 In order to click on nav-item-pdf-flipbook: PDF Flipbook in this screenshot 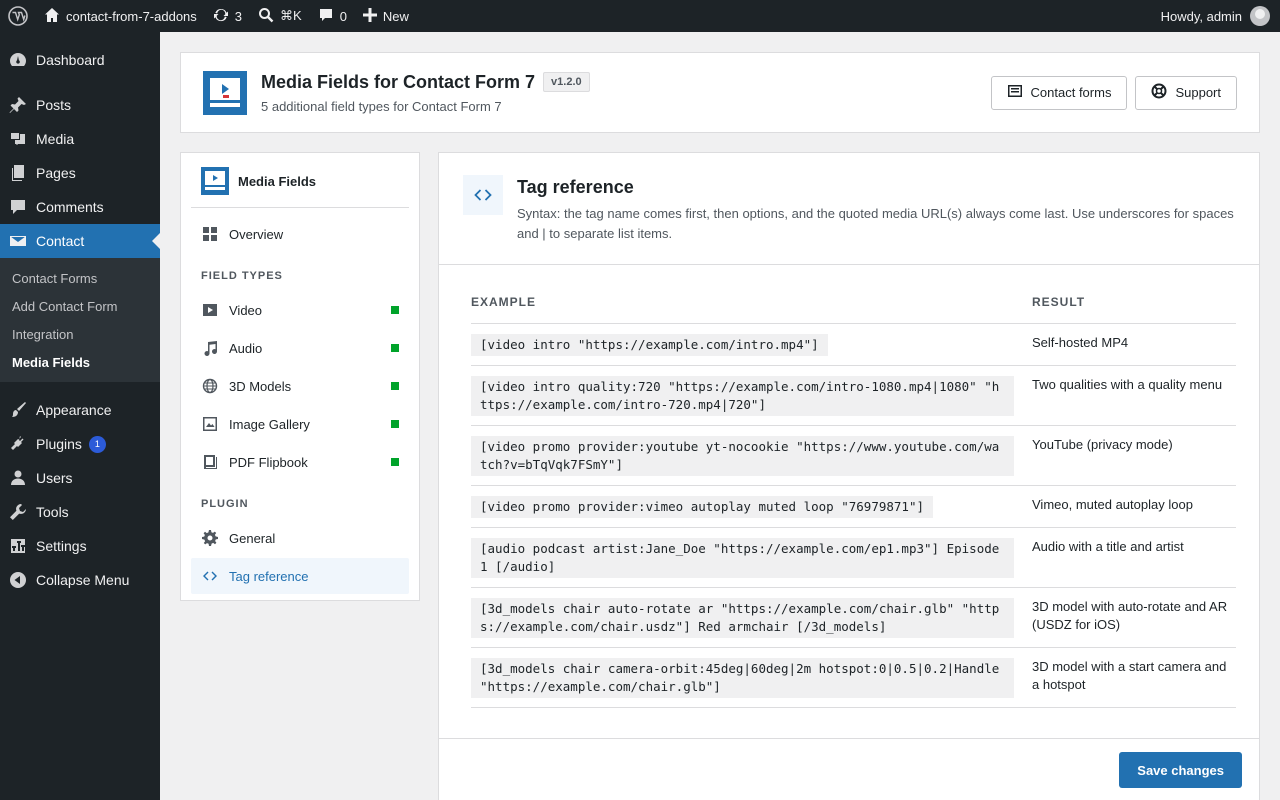, I will do `click(300, 462)`.